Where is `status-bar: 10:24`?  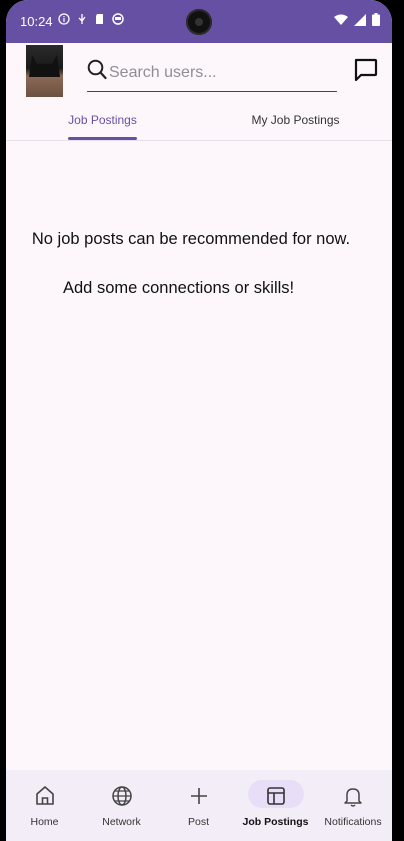
status-bar: 10:24 is located at coordinates (199, 21).